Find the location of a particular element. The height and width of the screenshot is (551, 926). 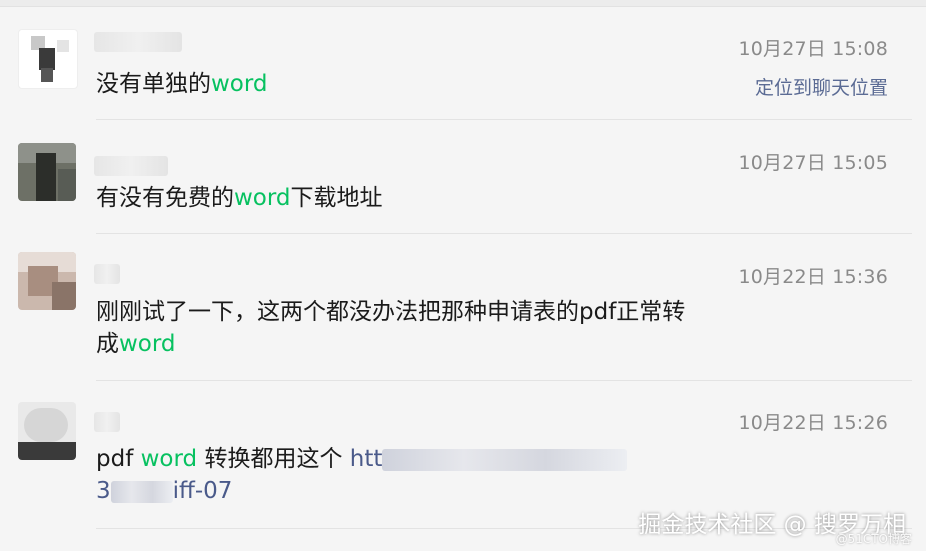

message-time: 10月22日 15:36 is located at coordinates (813, 277).